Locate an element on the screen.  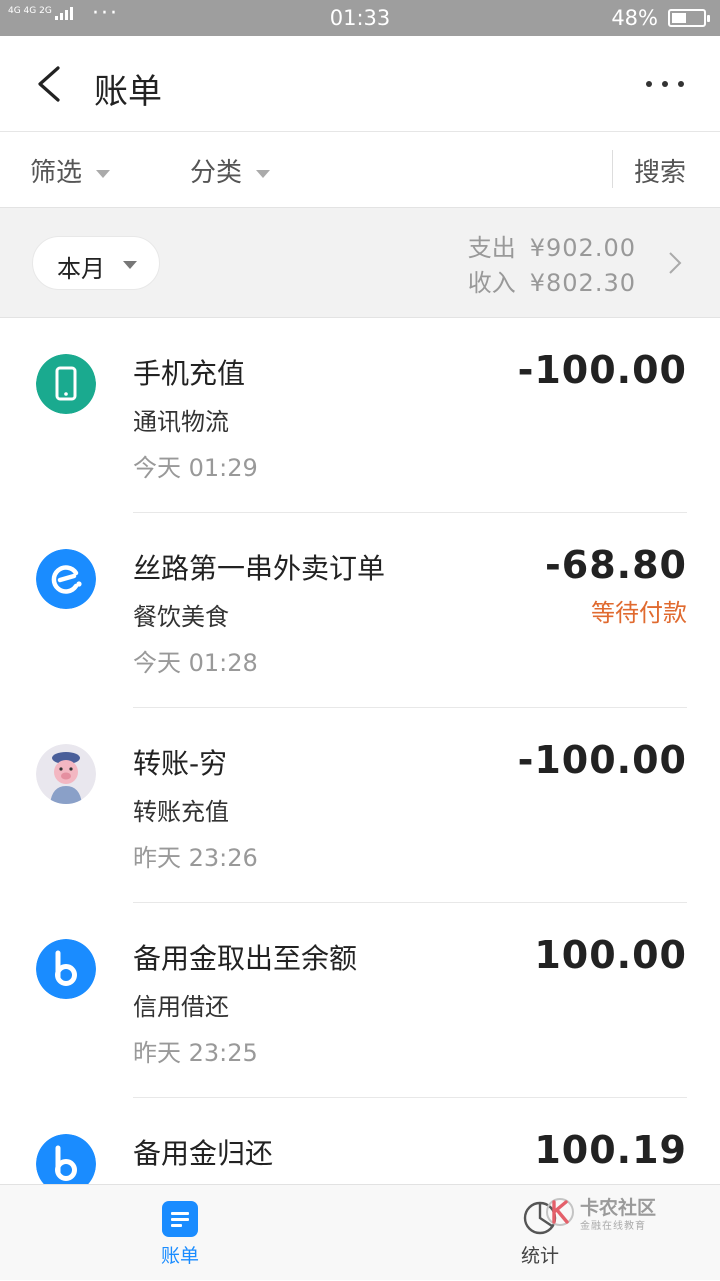
watermark-title: 卡农社区 is located at coordinates (618, 1208).